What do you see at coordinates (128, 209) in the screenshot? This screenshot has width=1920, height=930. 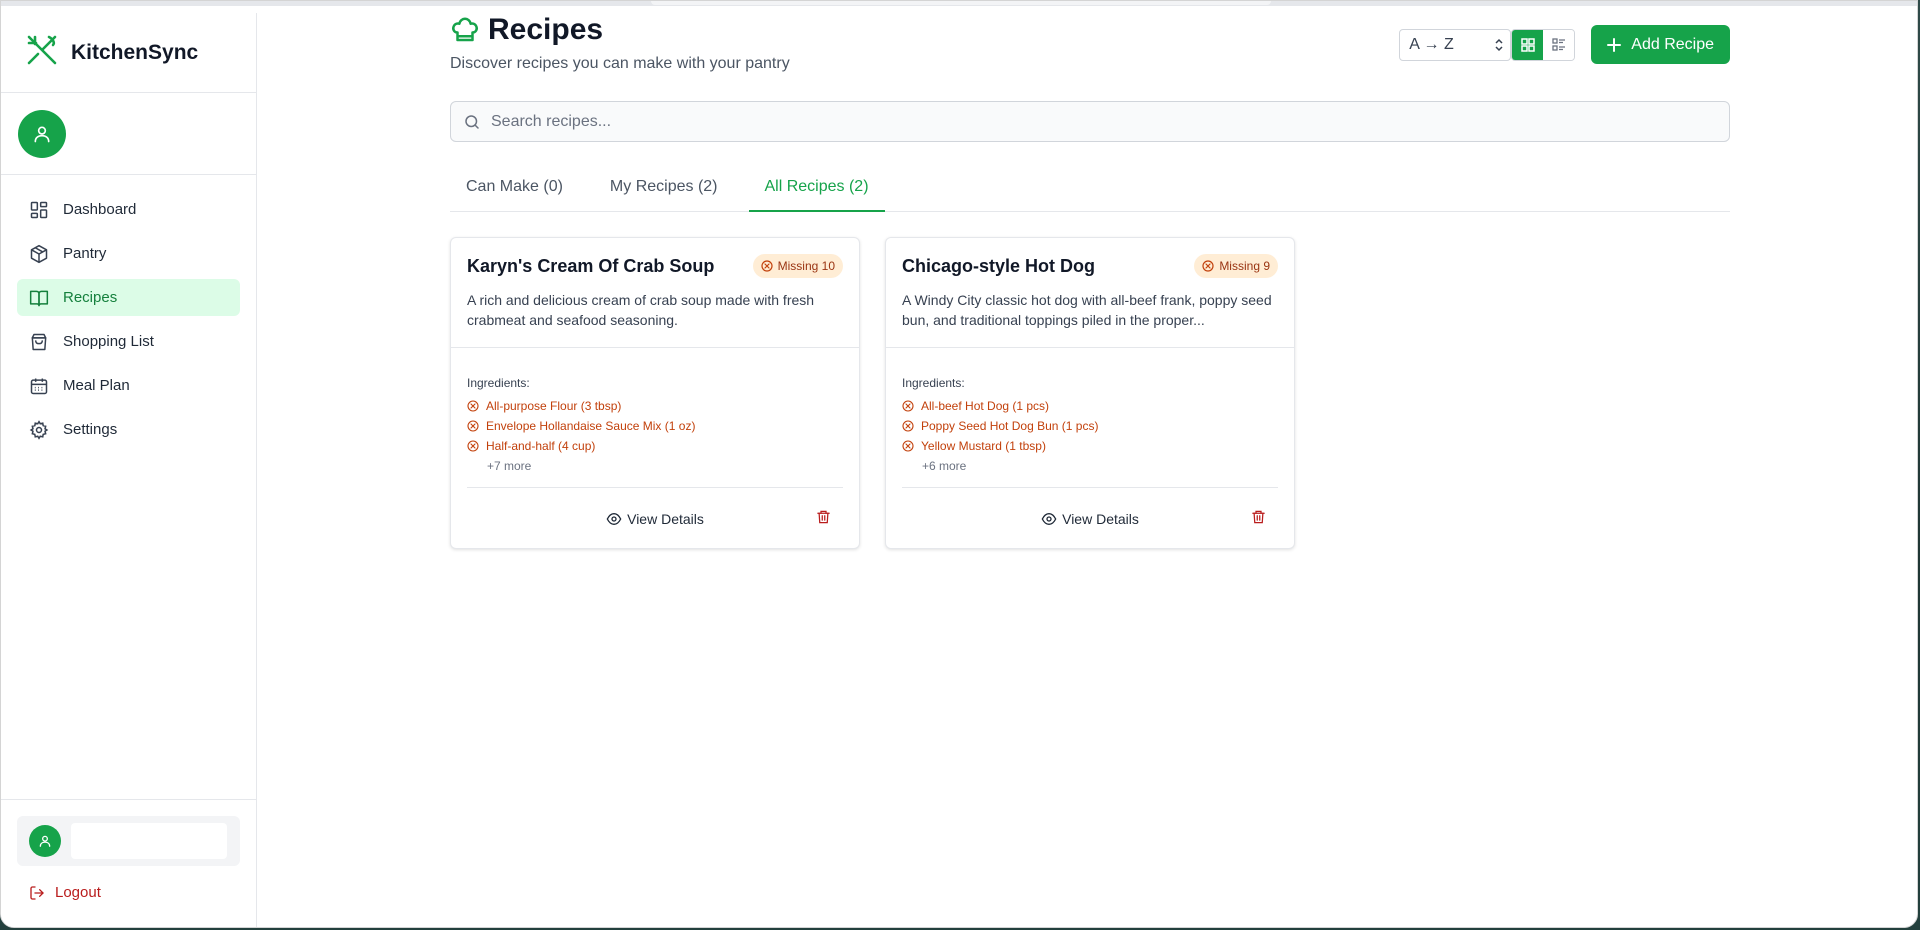 I see `sidebar-item-dashboard: Dashboard` at bounding box center [128, 209].